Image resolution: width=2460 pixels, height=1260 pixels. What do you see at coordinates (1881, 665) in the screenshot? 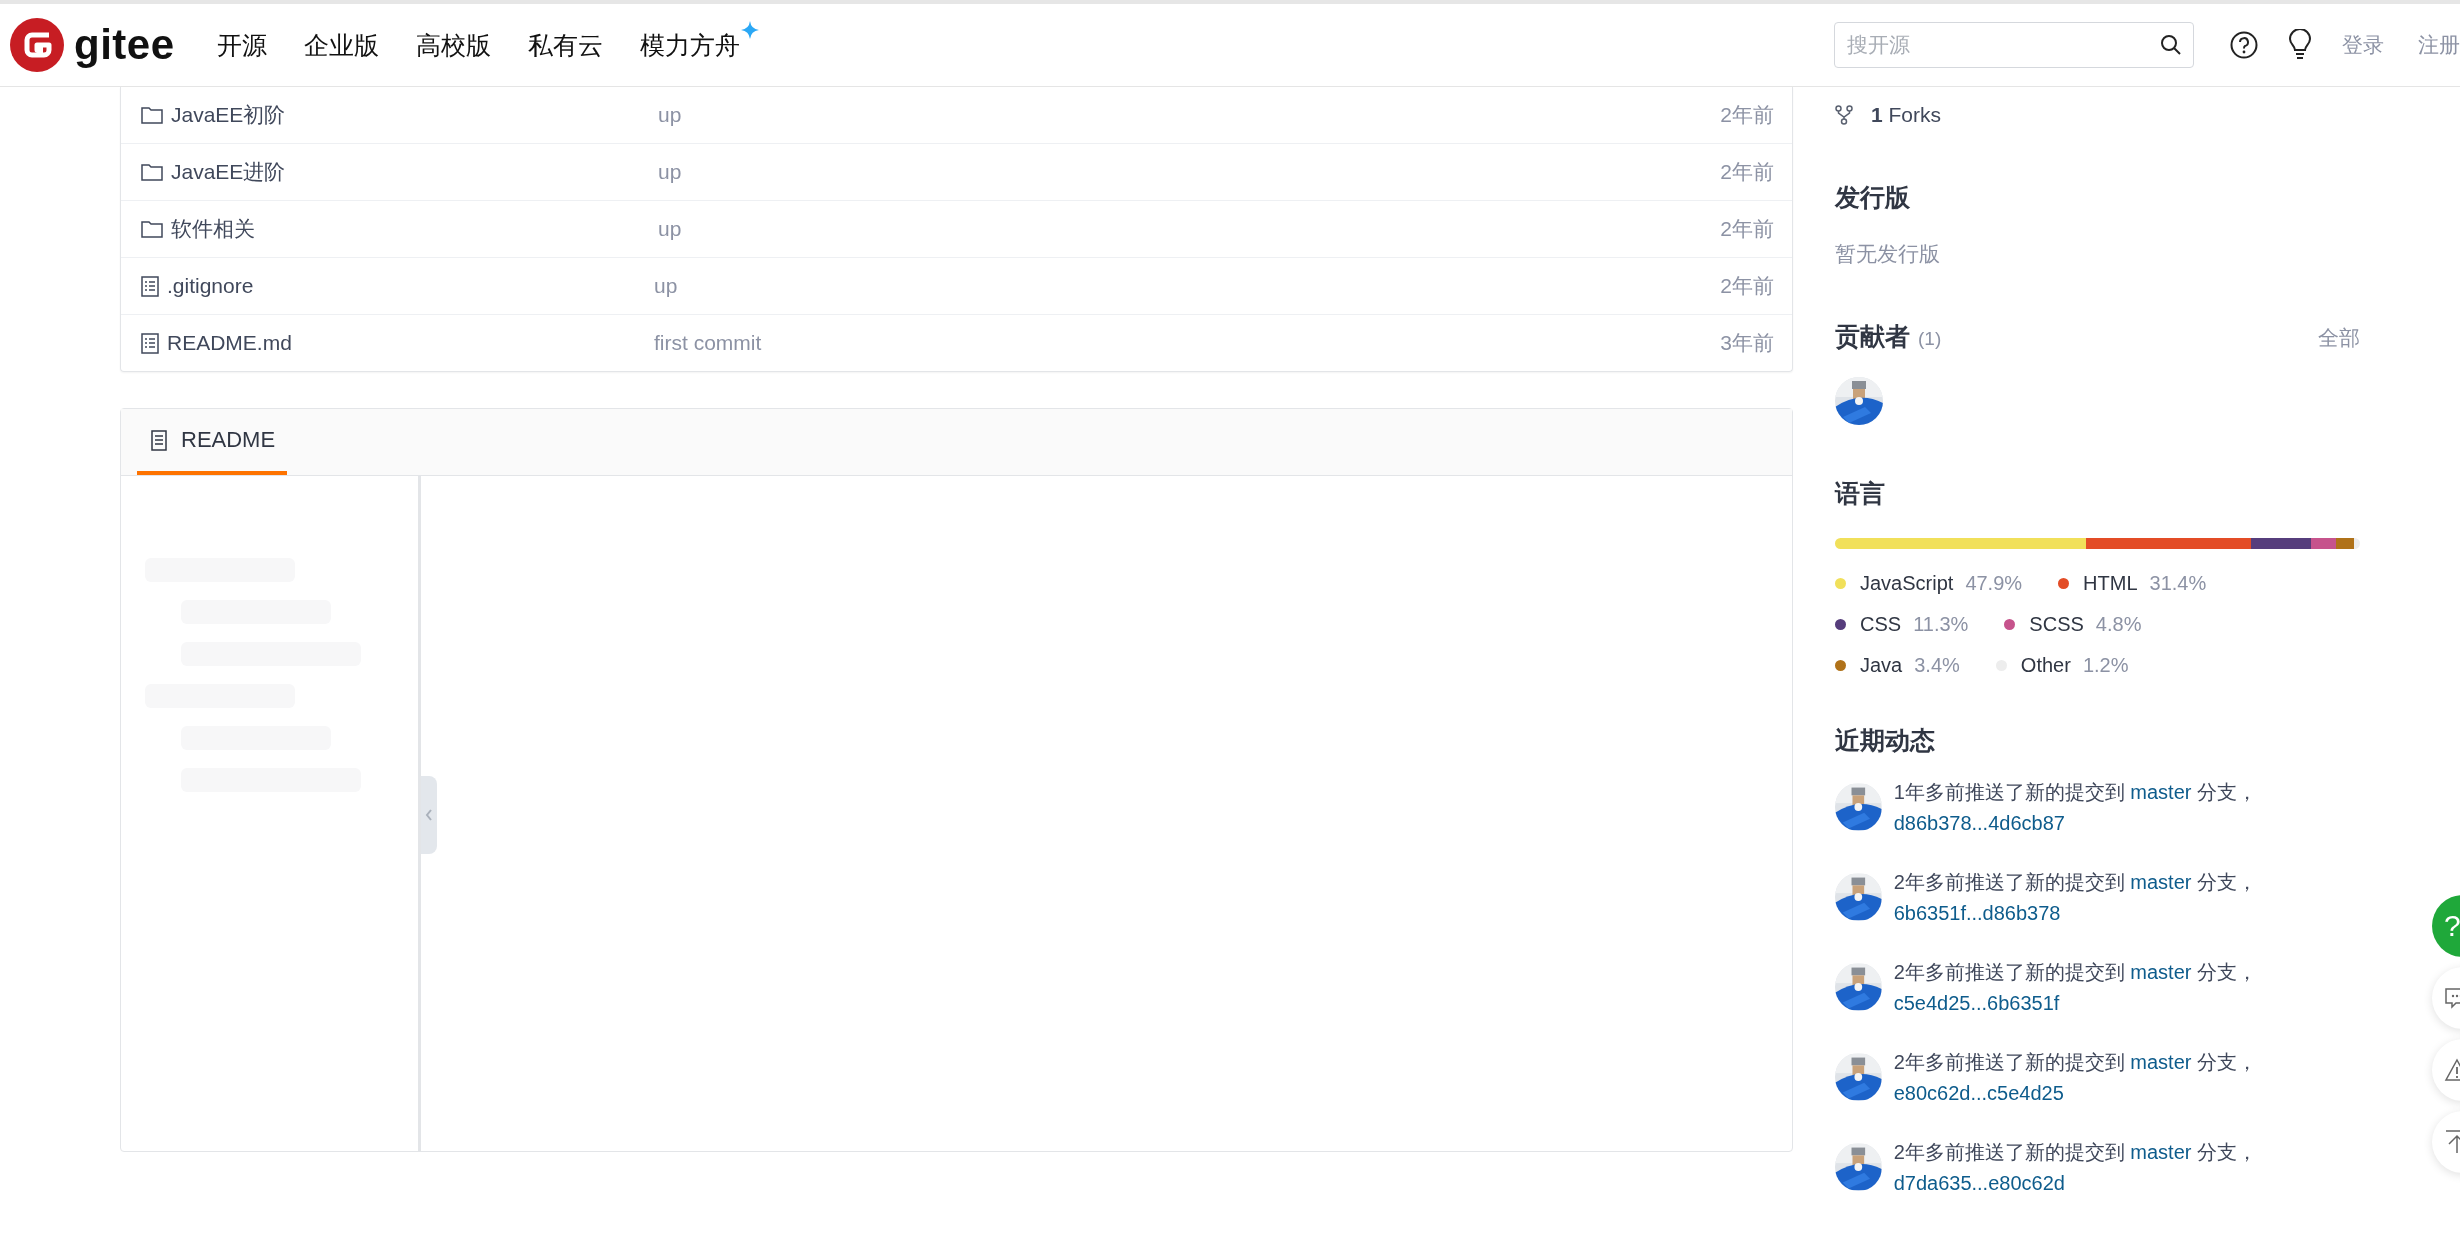
I see `language-name: Java` at bounding box center [1881, 665].